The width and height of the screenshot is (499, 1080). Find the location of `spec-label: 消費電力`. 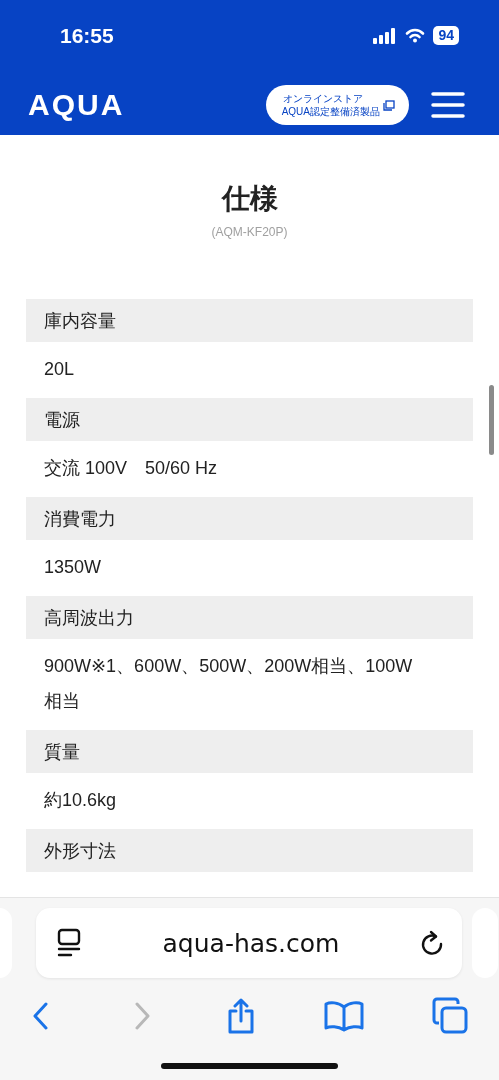

spec-label: 消費電力 is located at coordinates (249, 518).